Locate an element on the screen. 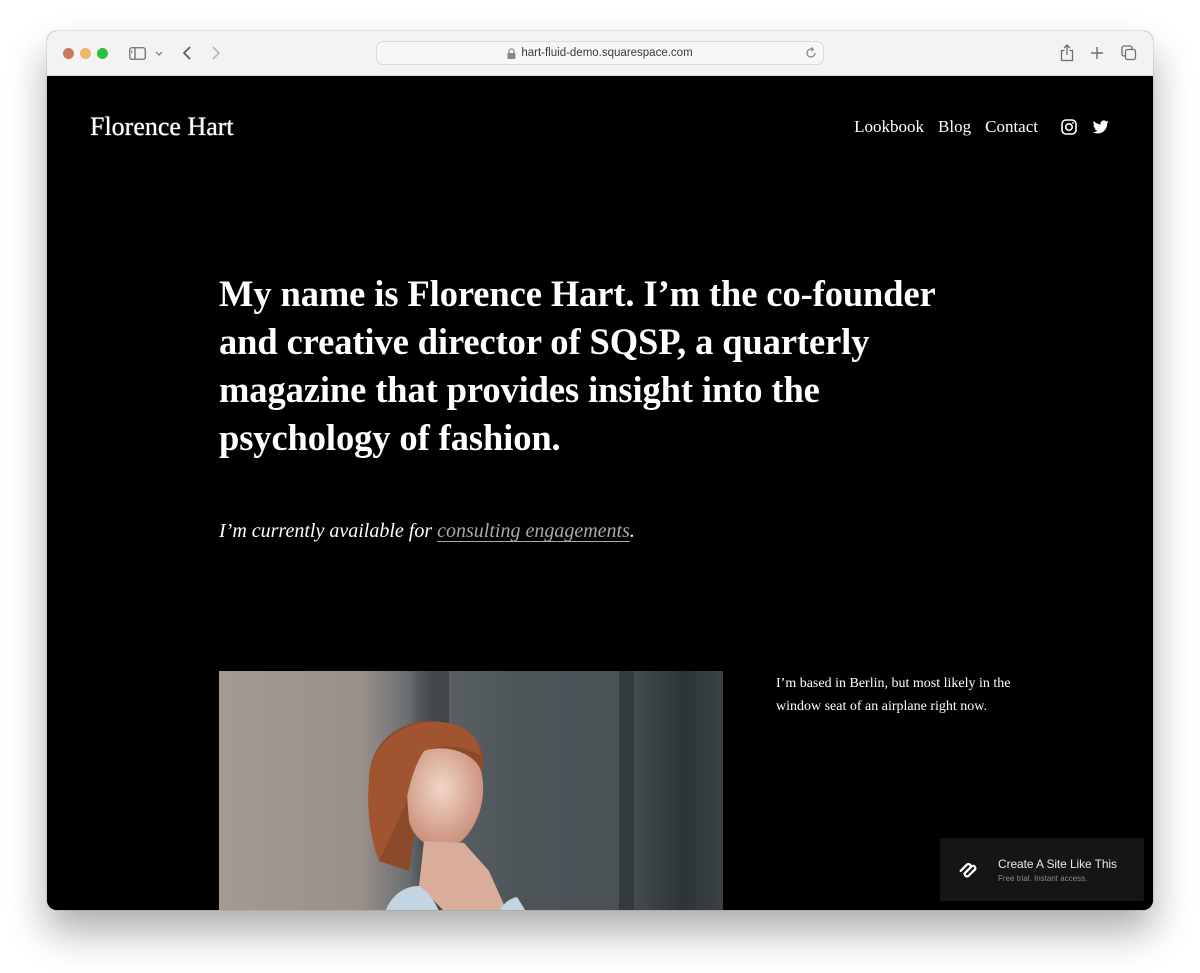 The image size is (1200, 973). browser-toolbar: hart-fluid-demo.squarespace.com is located at coordinates (600, 53).